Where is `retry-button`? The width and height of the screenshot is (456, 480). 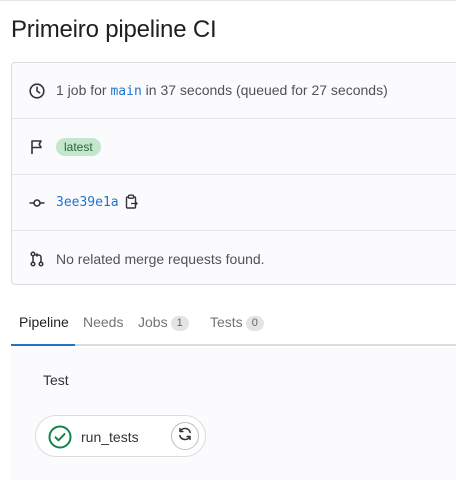 retry-button is located at coordinates (185, 436).